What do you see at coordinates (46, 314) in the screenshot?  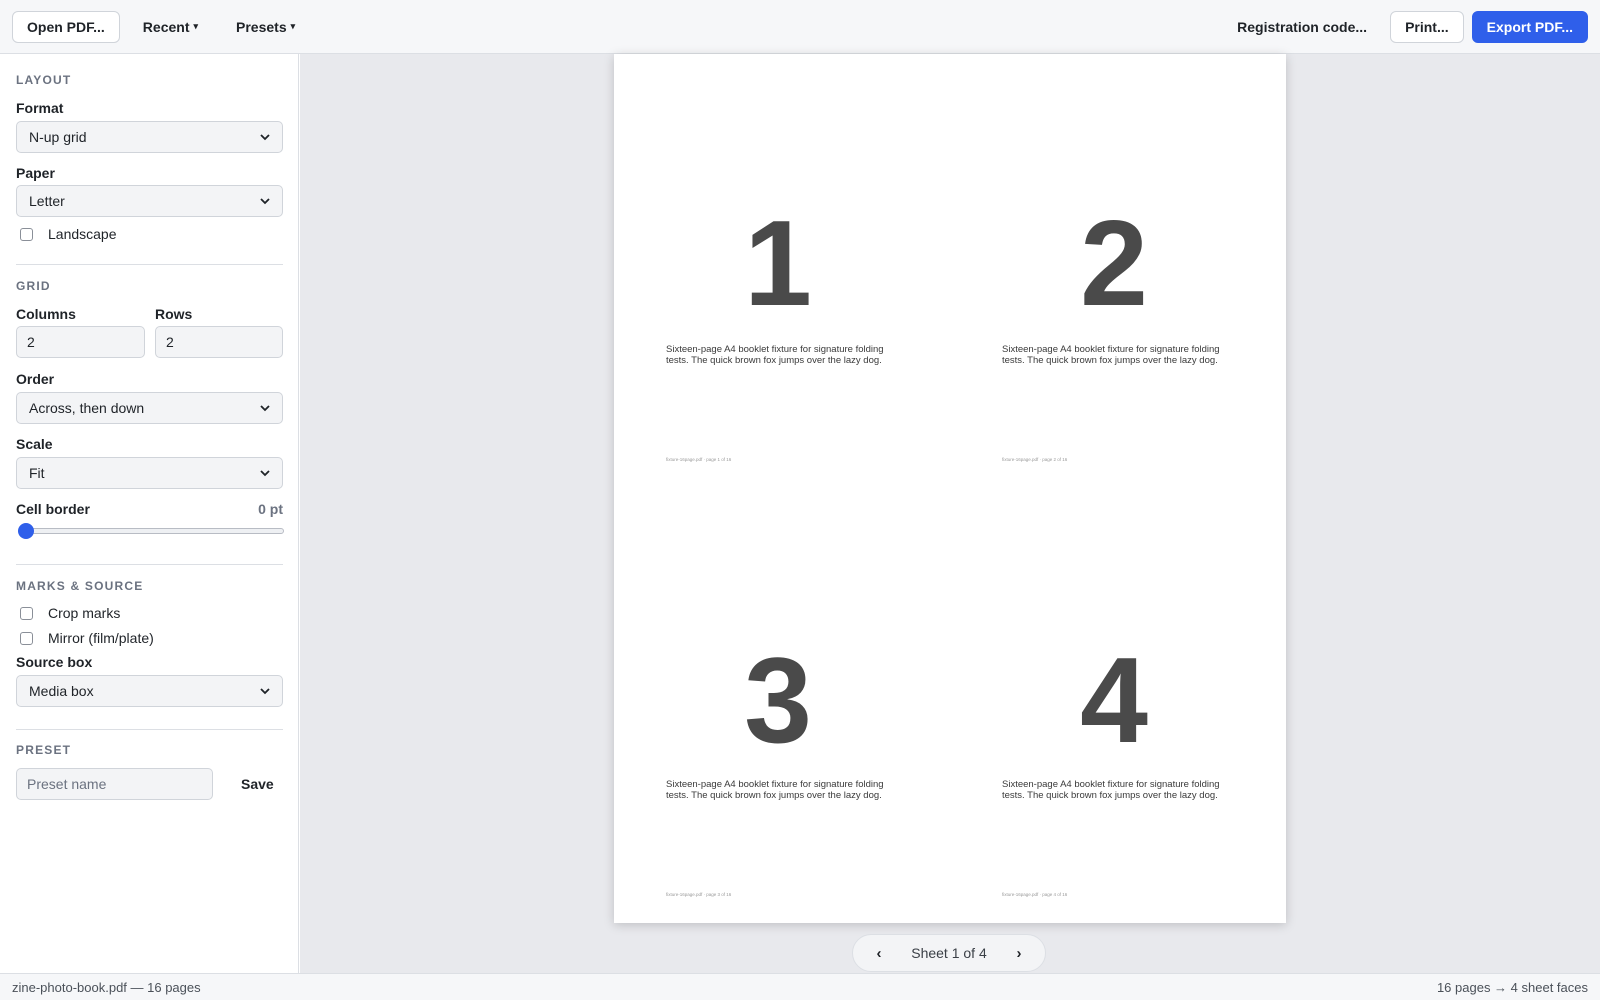 I see `columns-label: Columns` at bounding box center [46, 314].